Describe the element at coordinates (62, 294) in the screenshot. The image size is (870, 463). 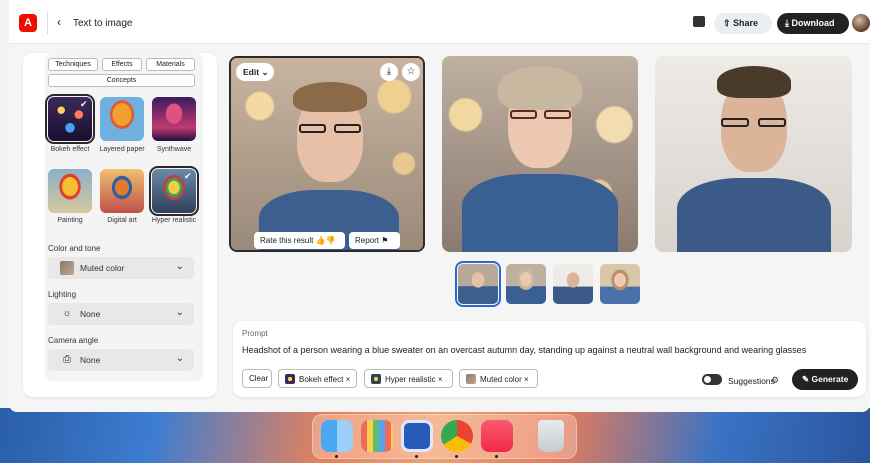
I see `lighting-label: Lighting` at that location.